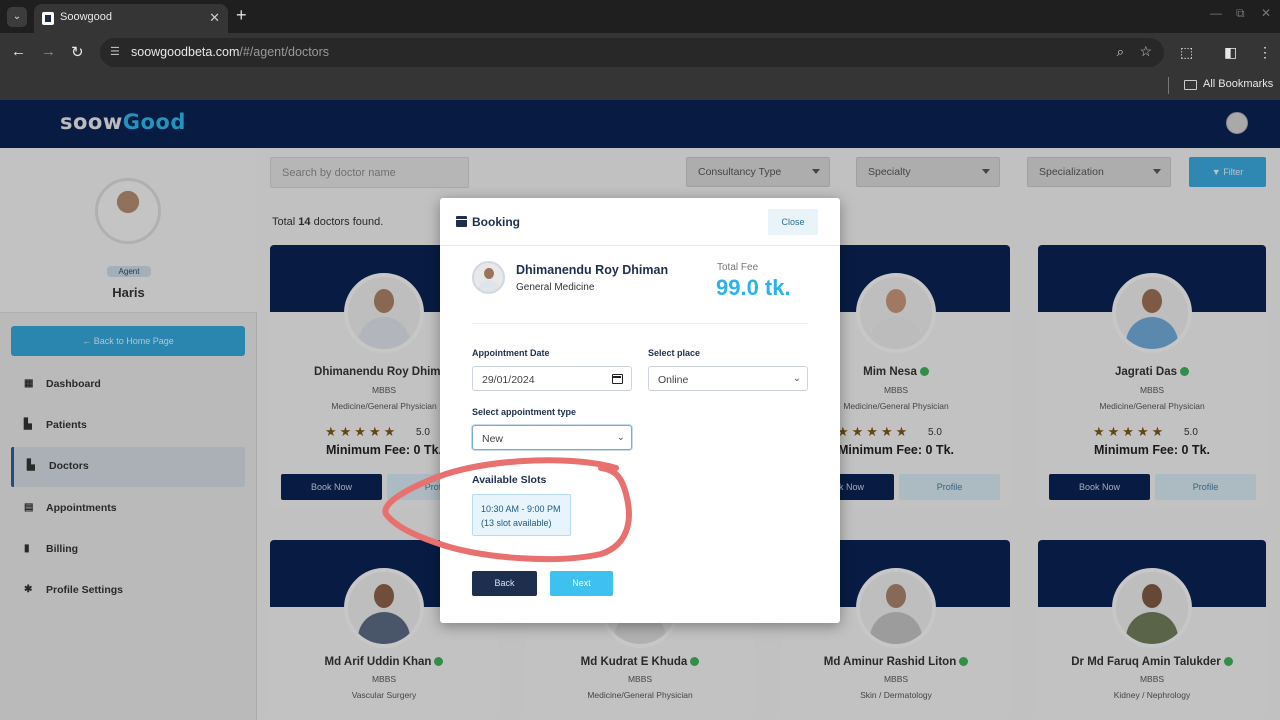 This screenshot has height=720, width=1280. I want to click on side-panel-icon: ◧, so click(1230, 52).